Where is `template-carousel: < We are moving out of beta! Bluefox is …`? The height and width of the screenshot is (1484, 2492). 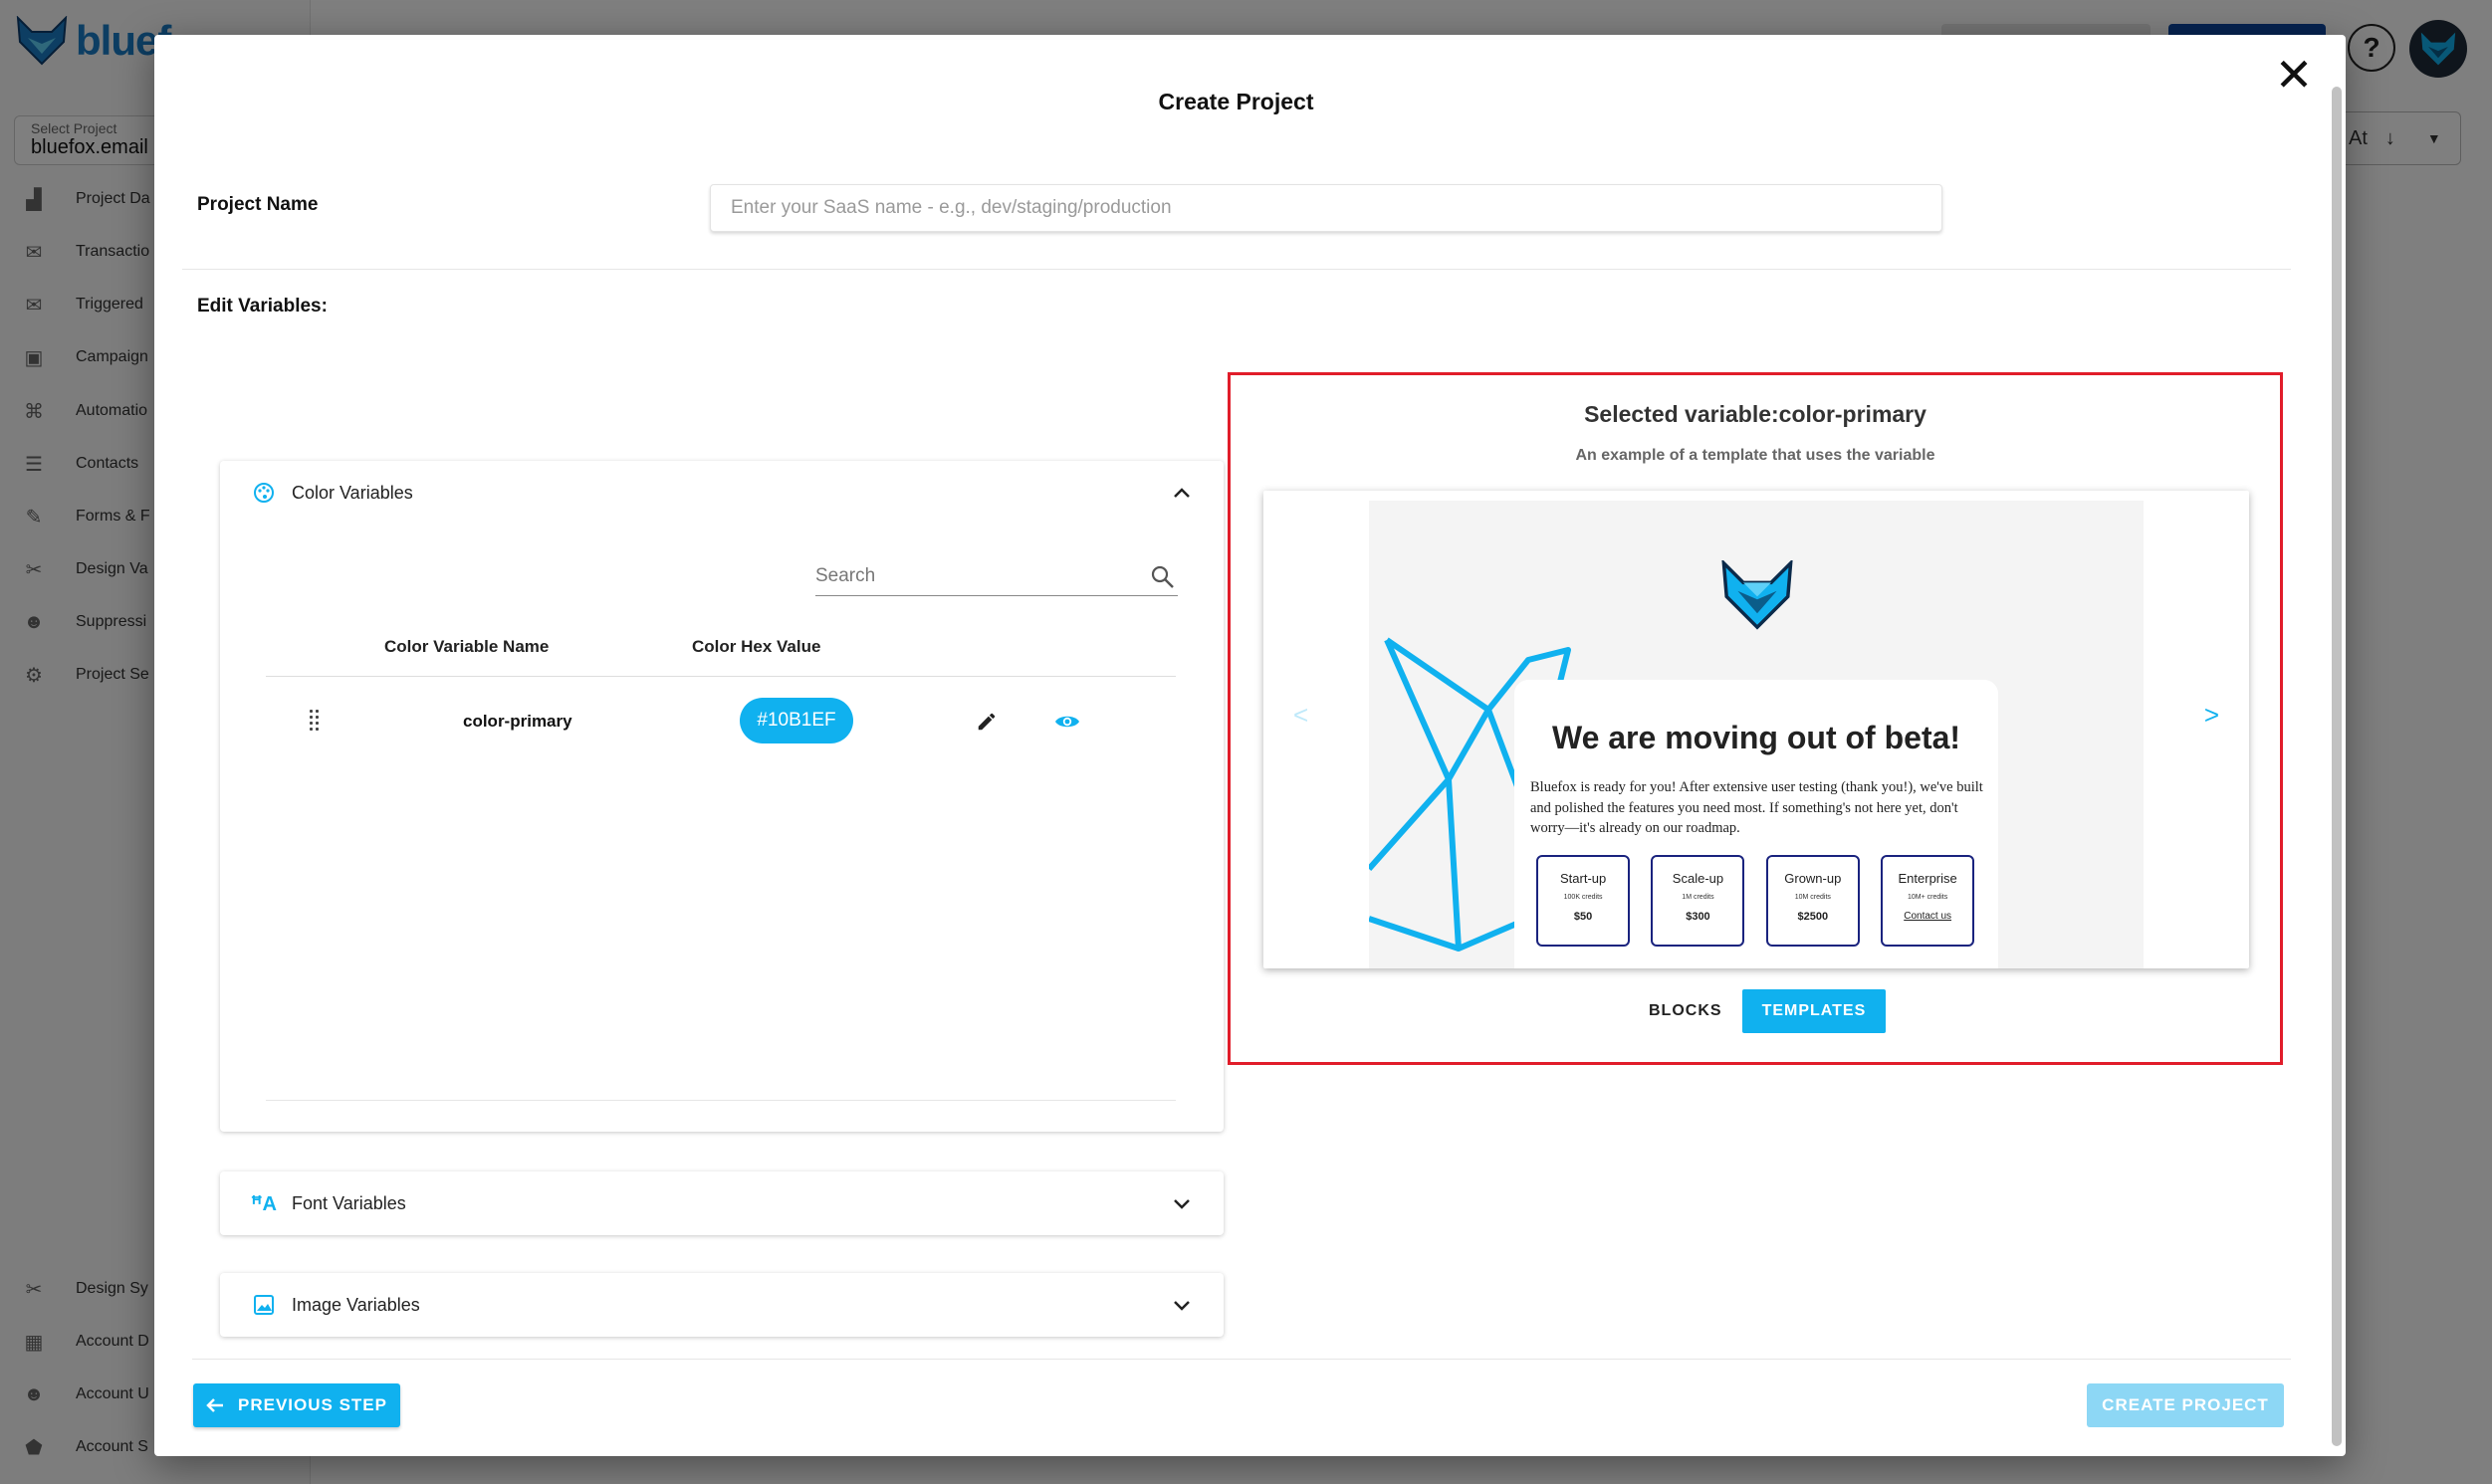
template-carousel: < We are moving out of beta! Bluefox is … is located at coordinates (1756, 730).